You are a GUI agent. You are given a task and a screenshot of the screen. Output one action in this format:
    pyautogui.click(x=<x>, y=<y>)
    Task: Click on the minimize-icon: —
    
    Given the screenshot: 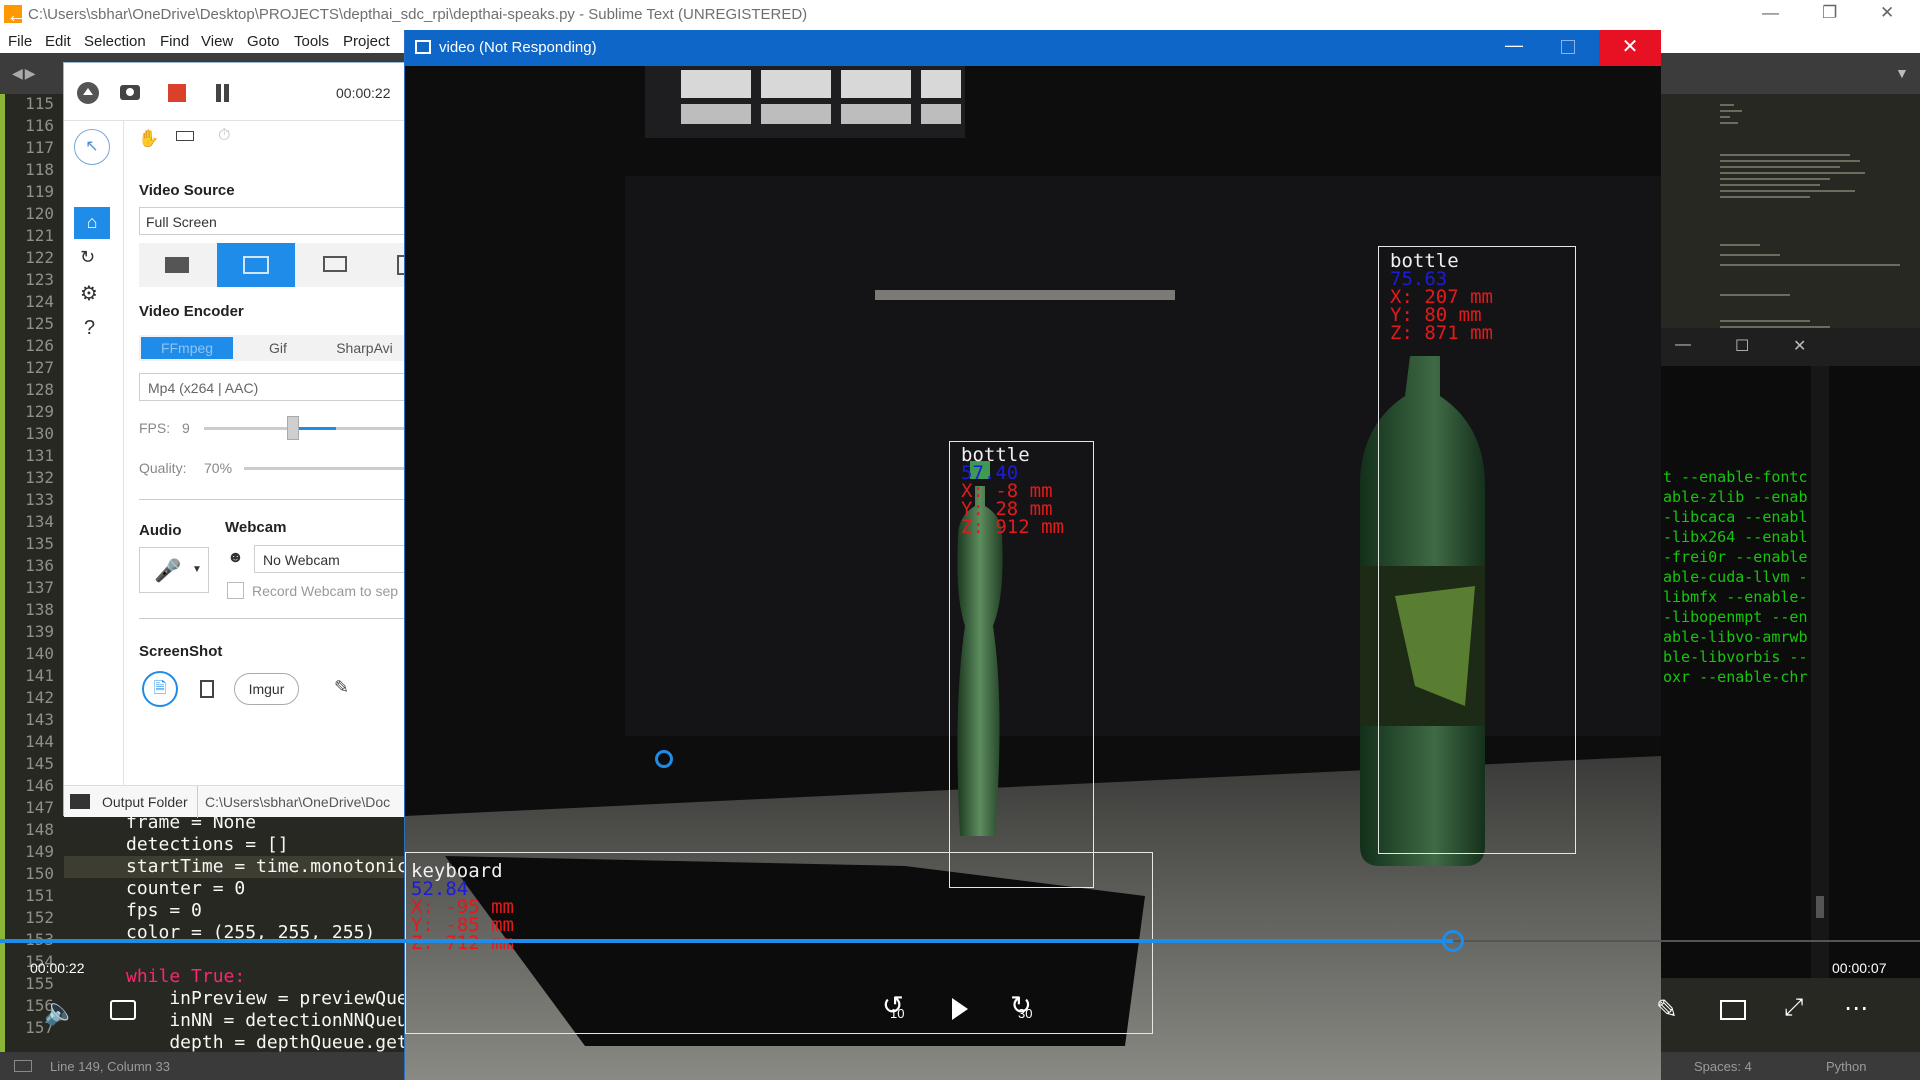 What is the action you would take?
    pyautogui.click(x=1770, y=13)
    